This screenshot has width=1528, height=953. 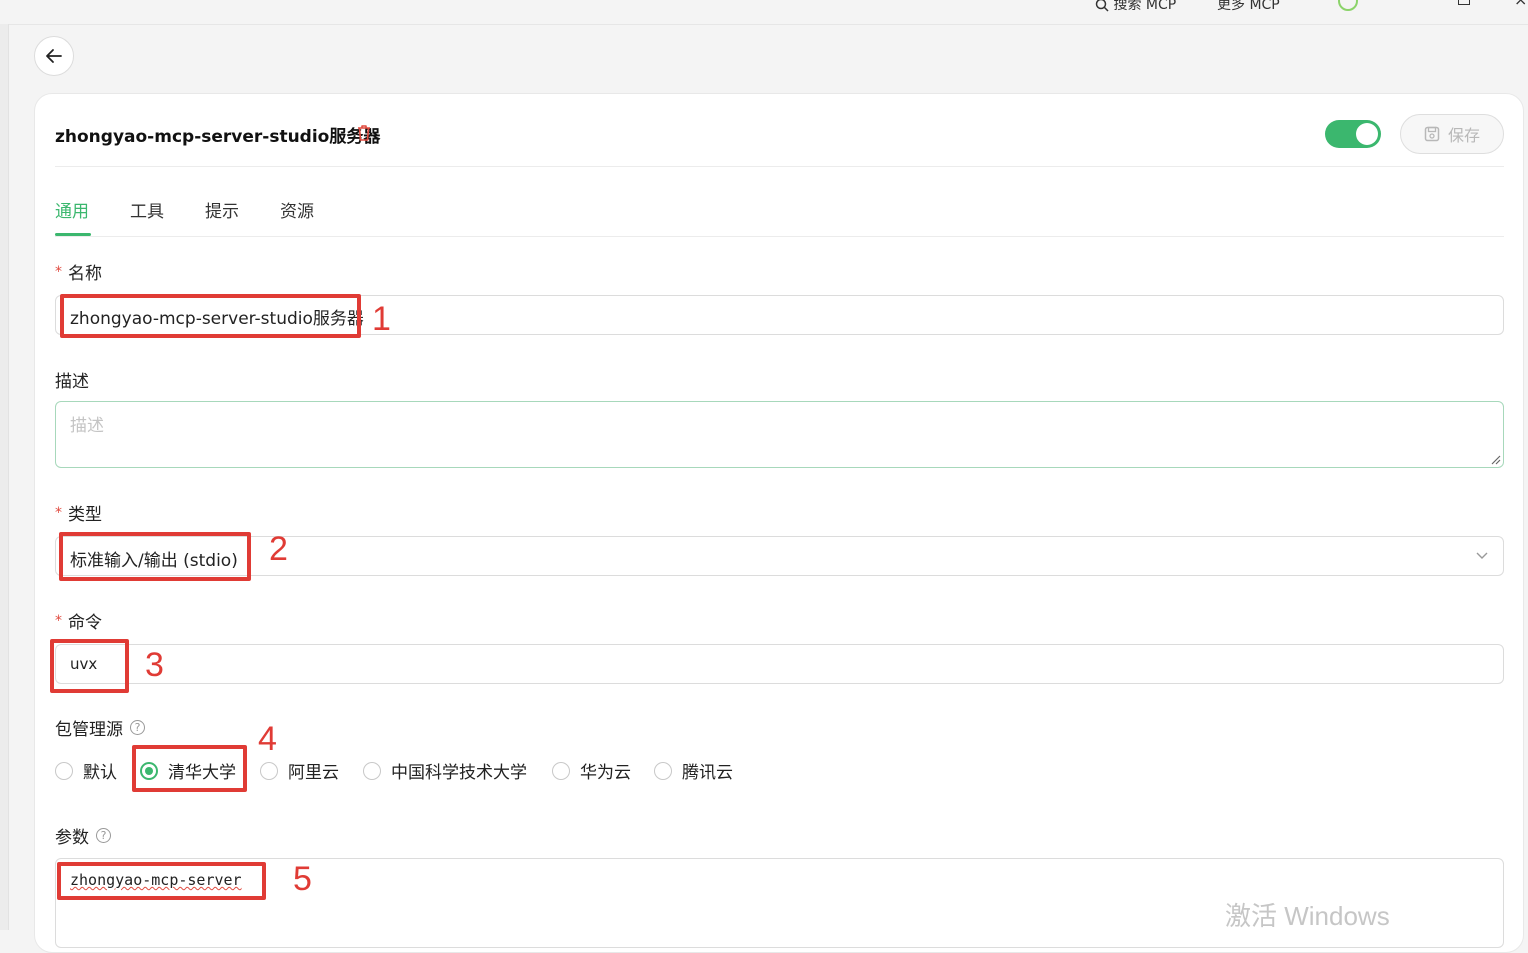 What do you see at coordinates (1432, 134) in the screenshot?
I see `save-icon` at bounding box center [1432, 134].